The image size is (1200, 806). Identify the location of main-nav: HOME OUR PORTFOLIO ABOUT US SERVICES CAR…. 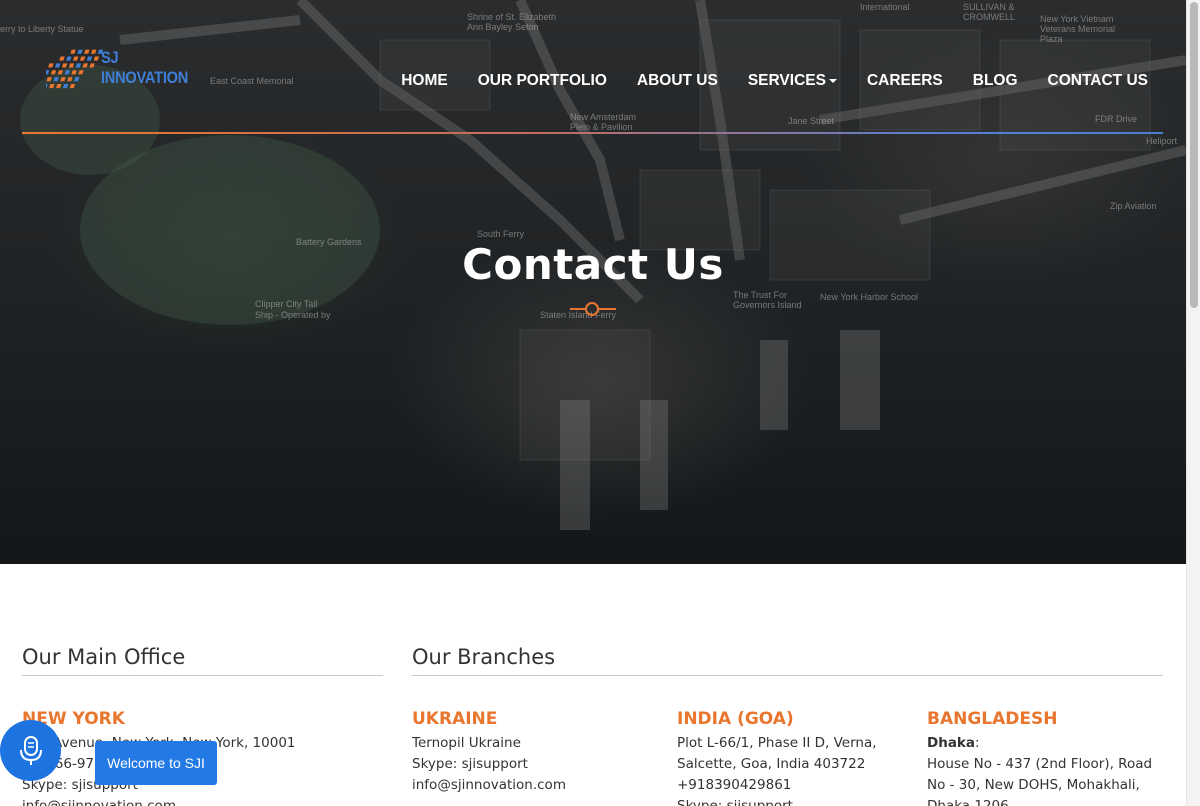
(767, 81).